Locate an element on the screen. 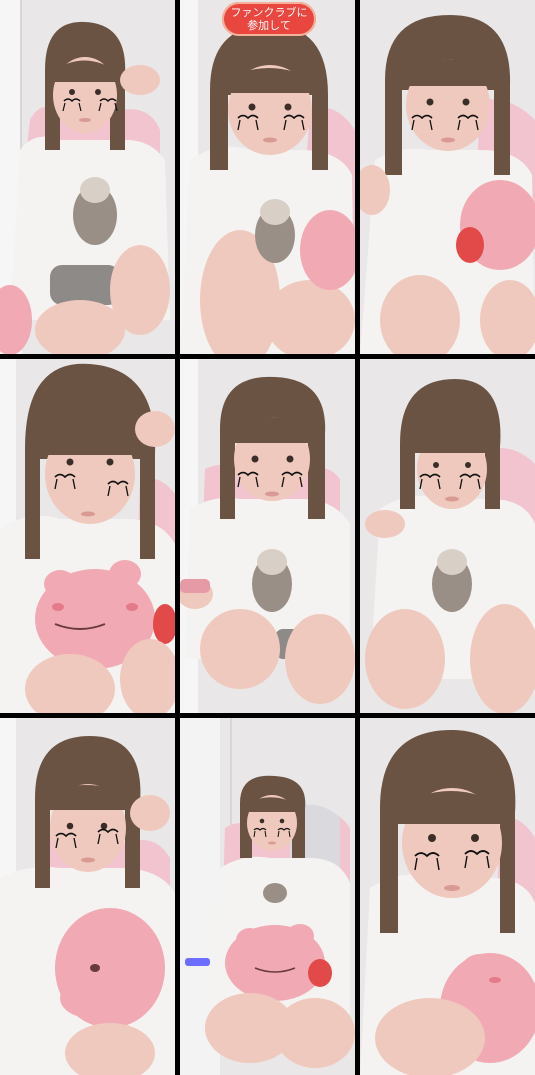 Image resolution: width=535 pixels, height=1075 pixels. frame-2: ファンクラブに 参加して is located at coordinates (267, 177).